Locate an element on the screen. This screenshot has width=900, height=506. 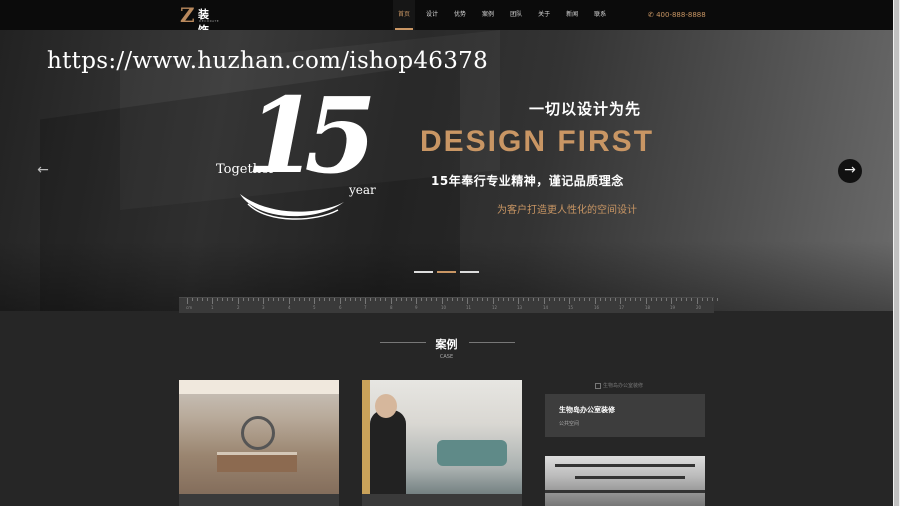
menu-item-team: 团队 is located at coordinates (516, 15).